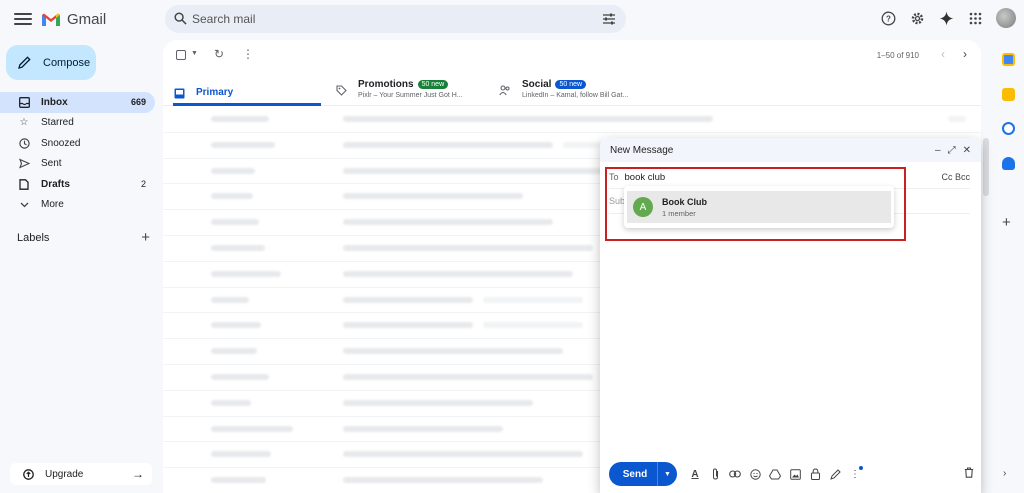  Describe the element at coordinates (386, 84) in the screenshot. I see `tab-label: Promotions` at that location.